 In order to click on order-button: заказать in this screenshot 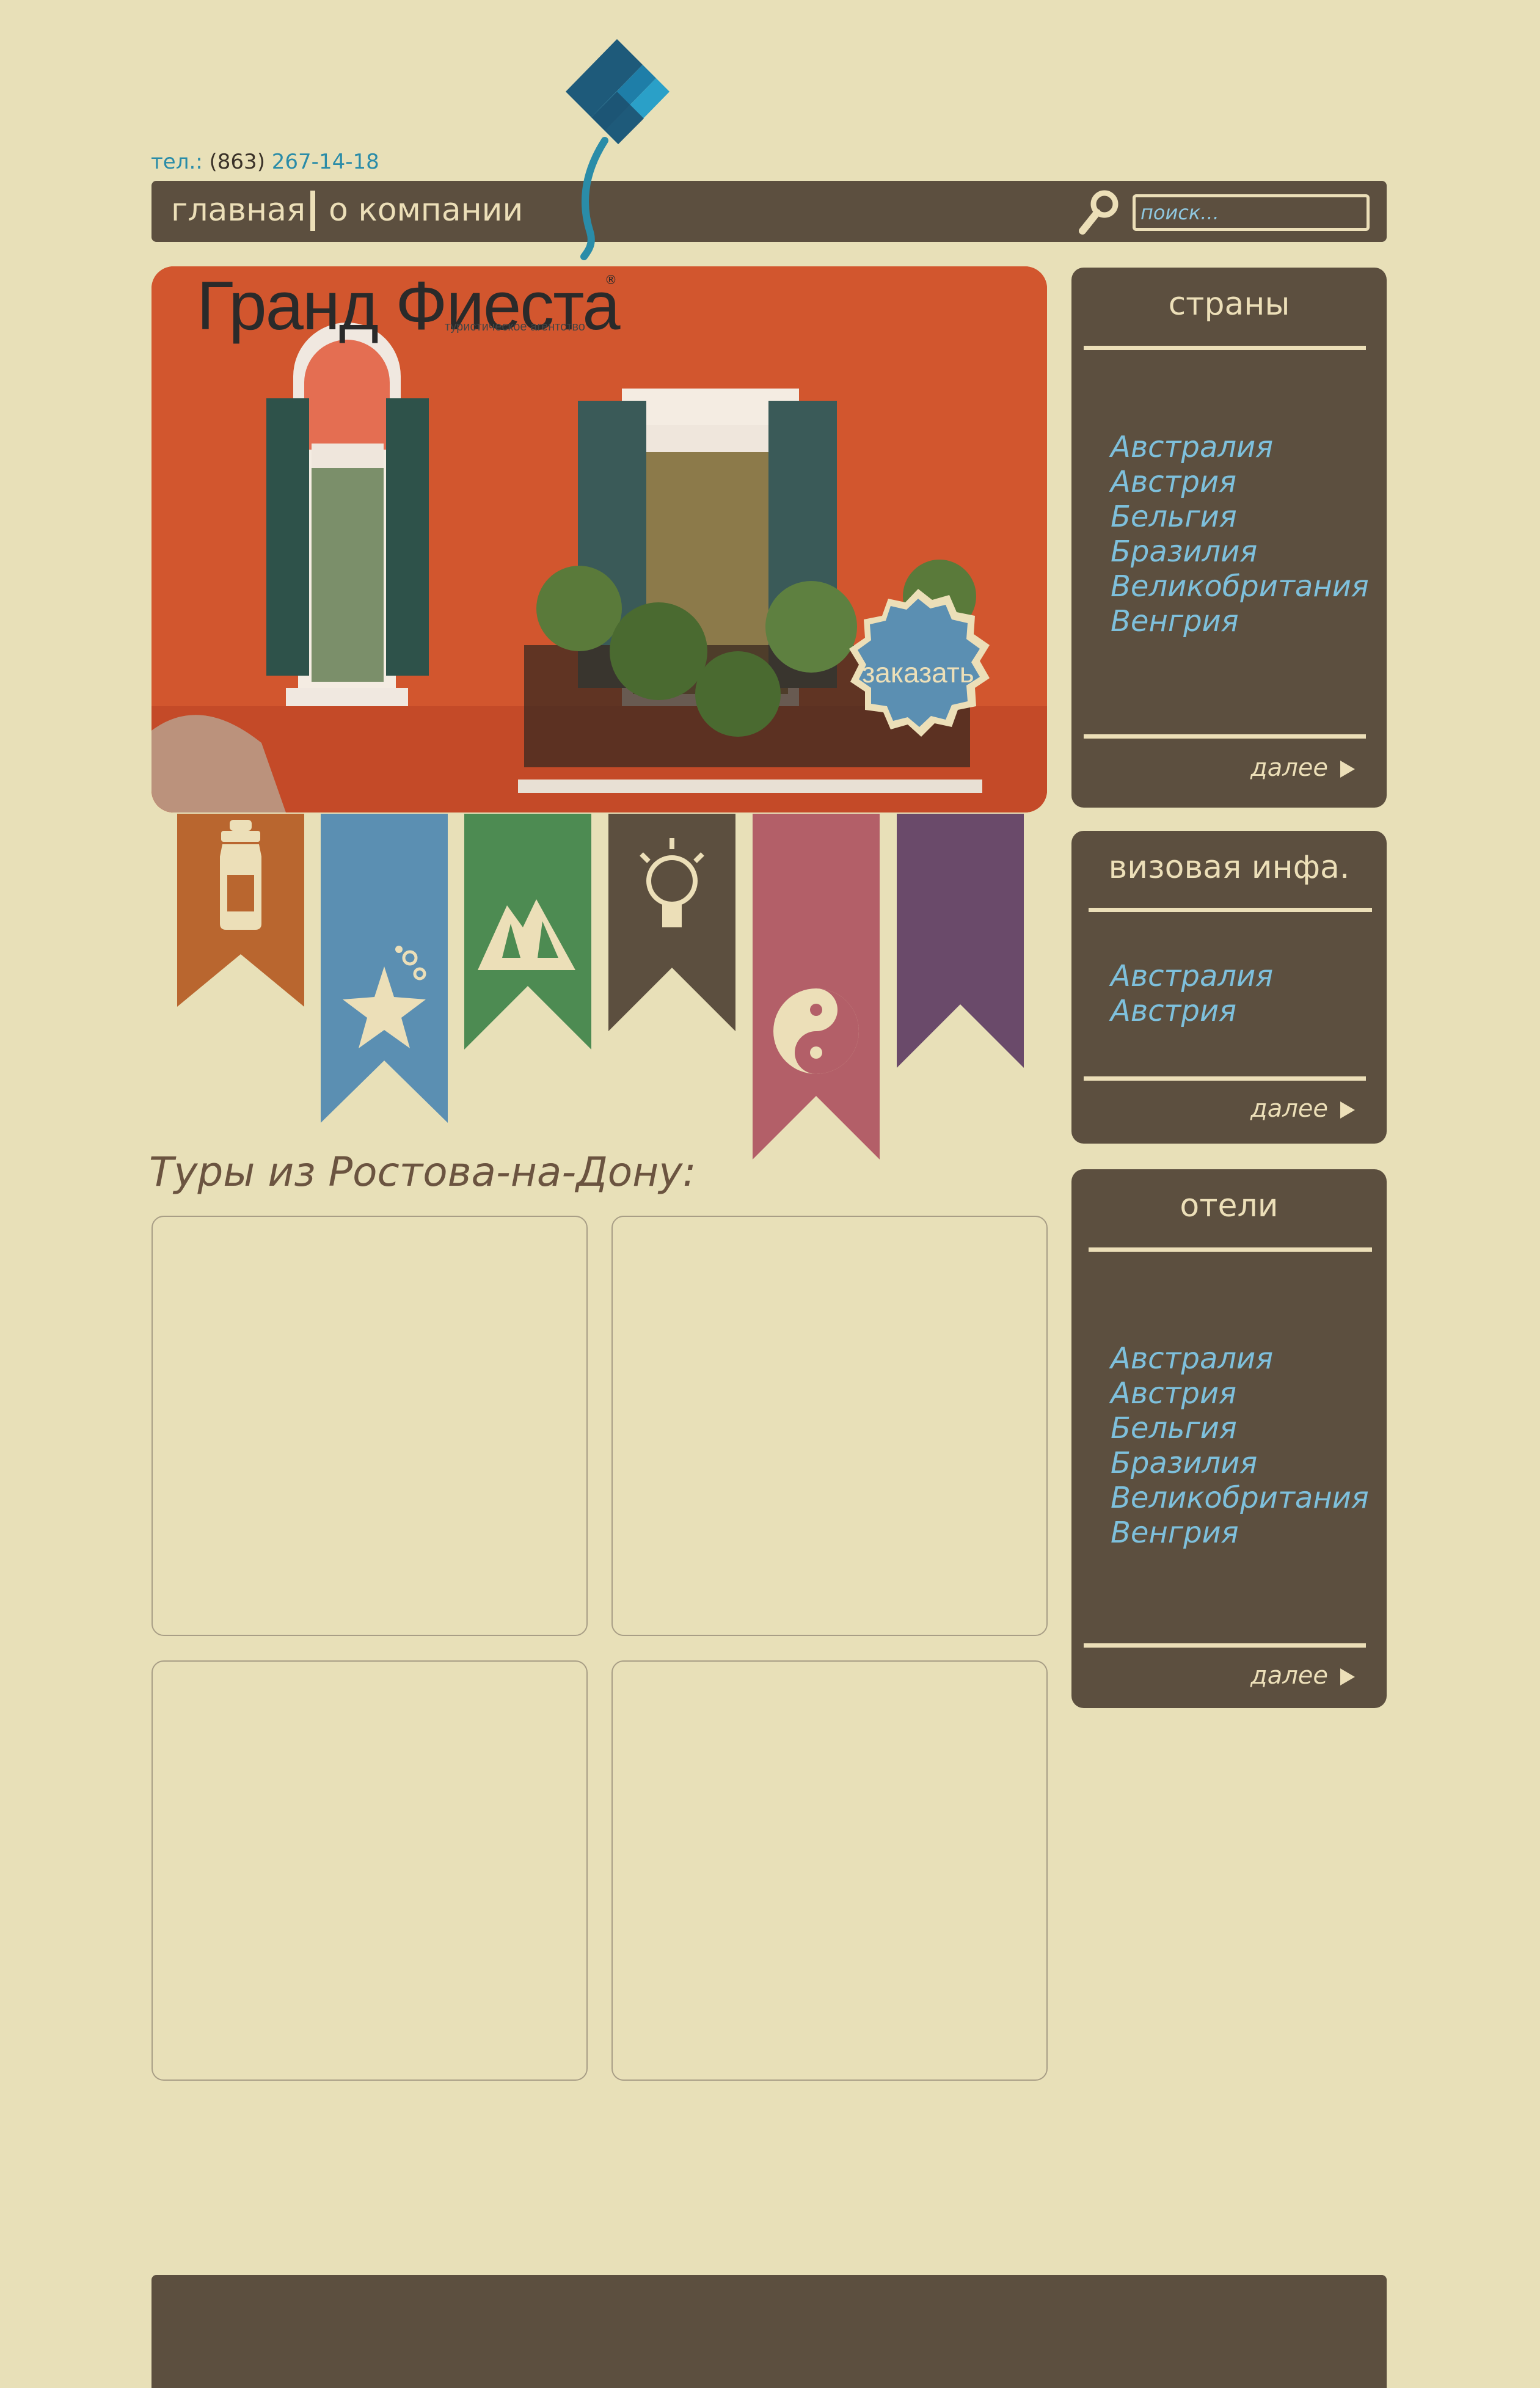, I will do `click(918, 678)`.